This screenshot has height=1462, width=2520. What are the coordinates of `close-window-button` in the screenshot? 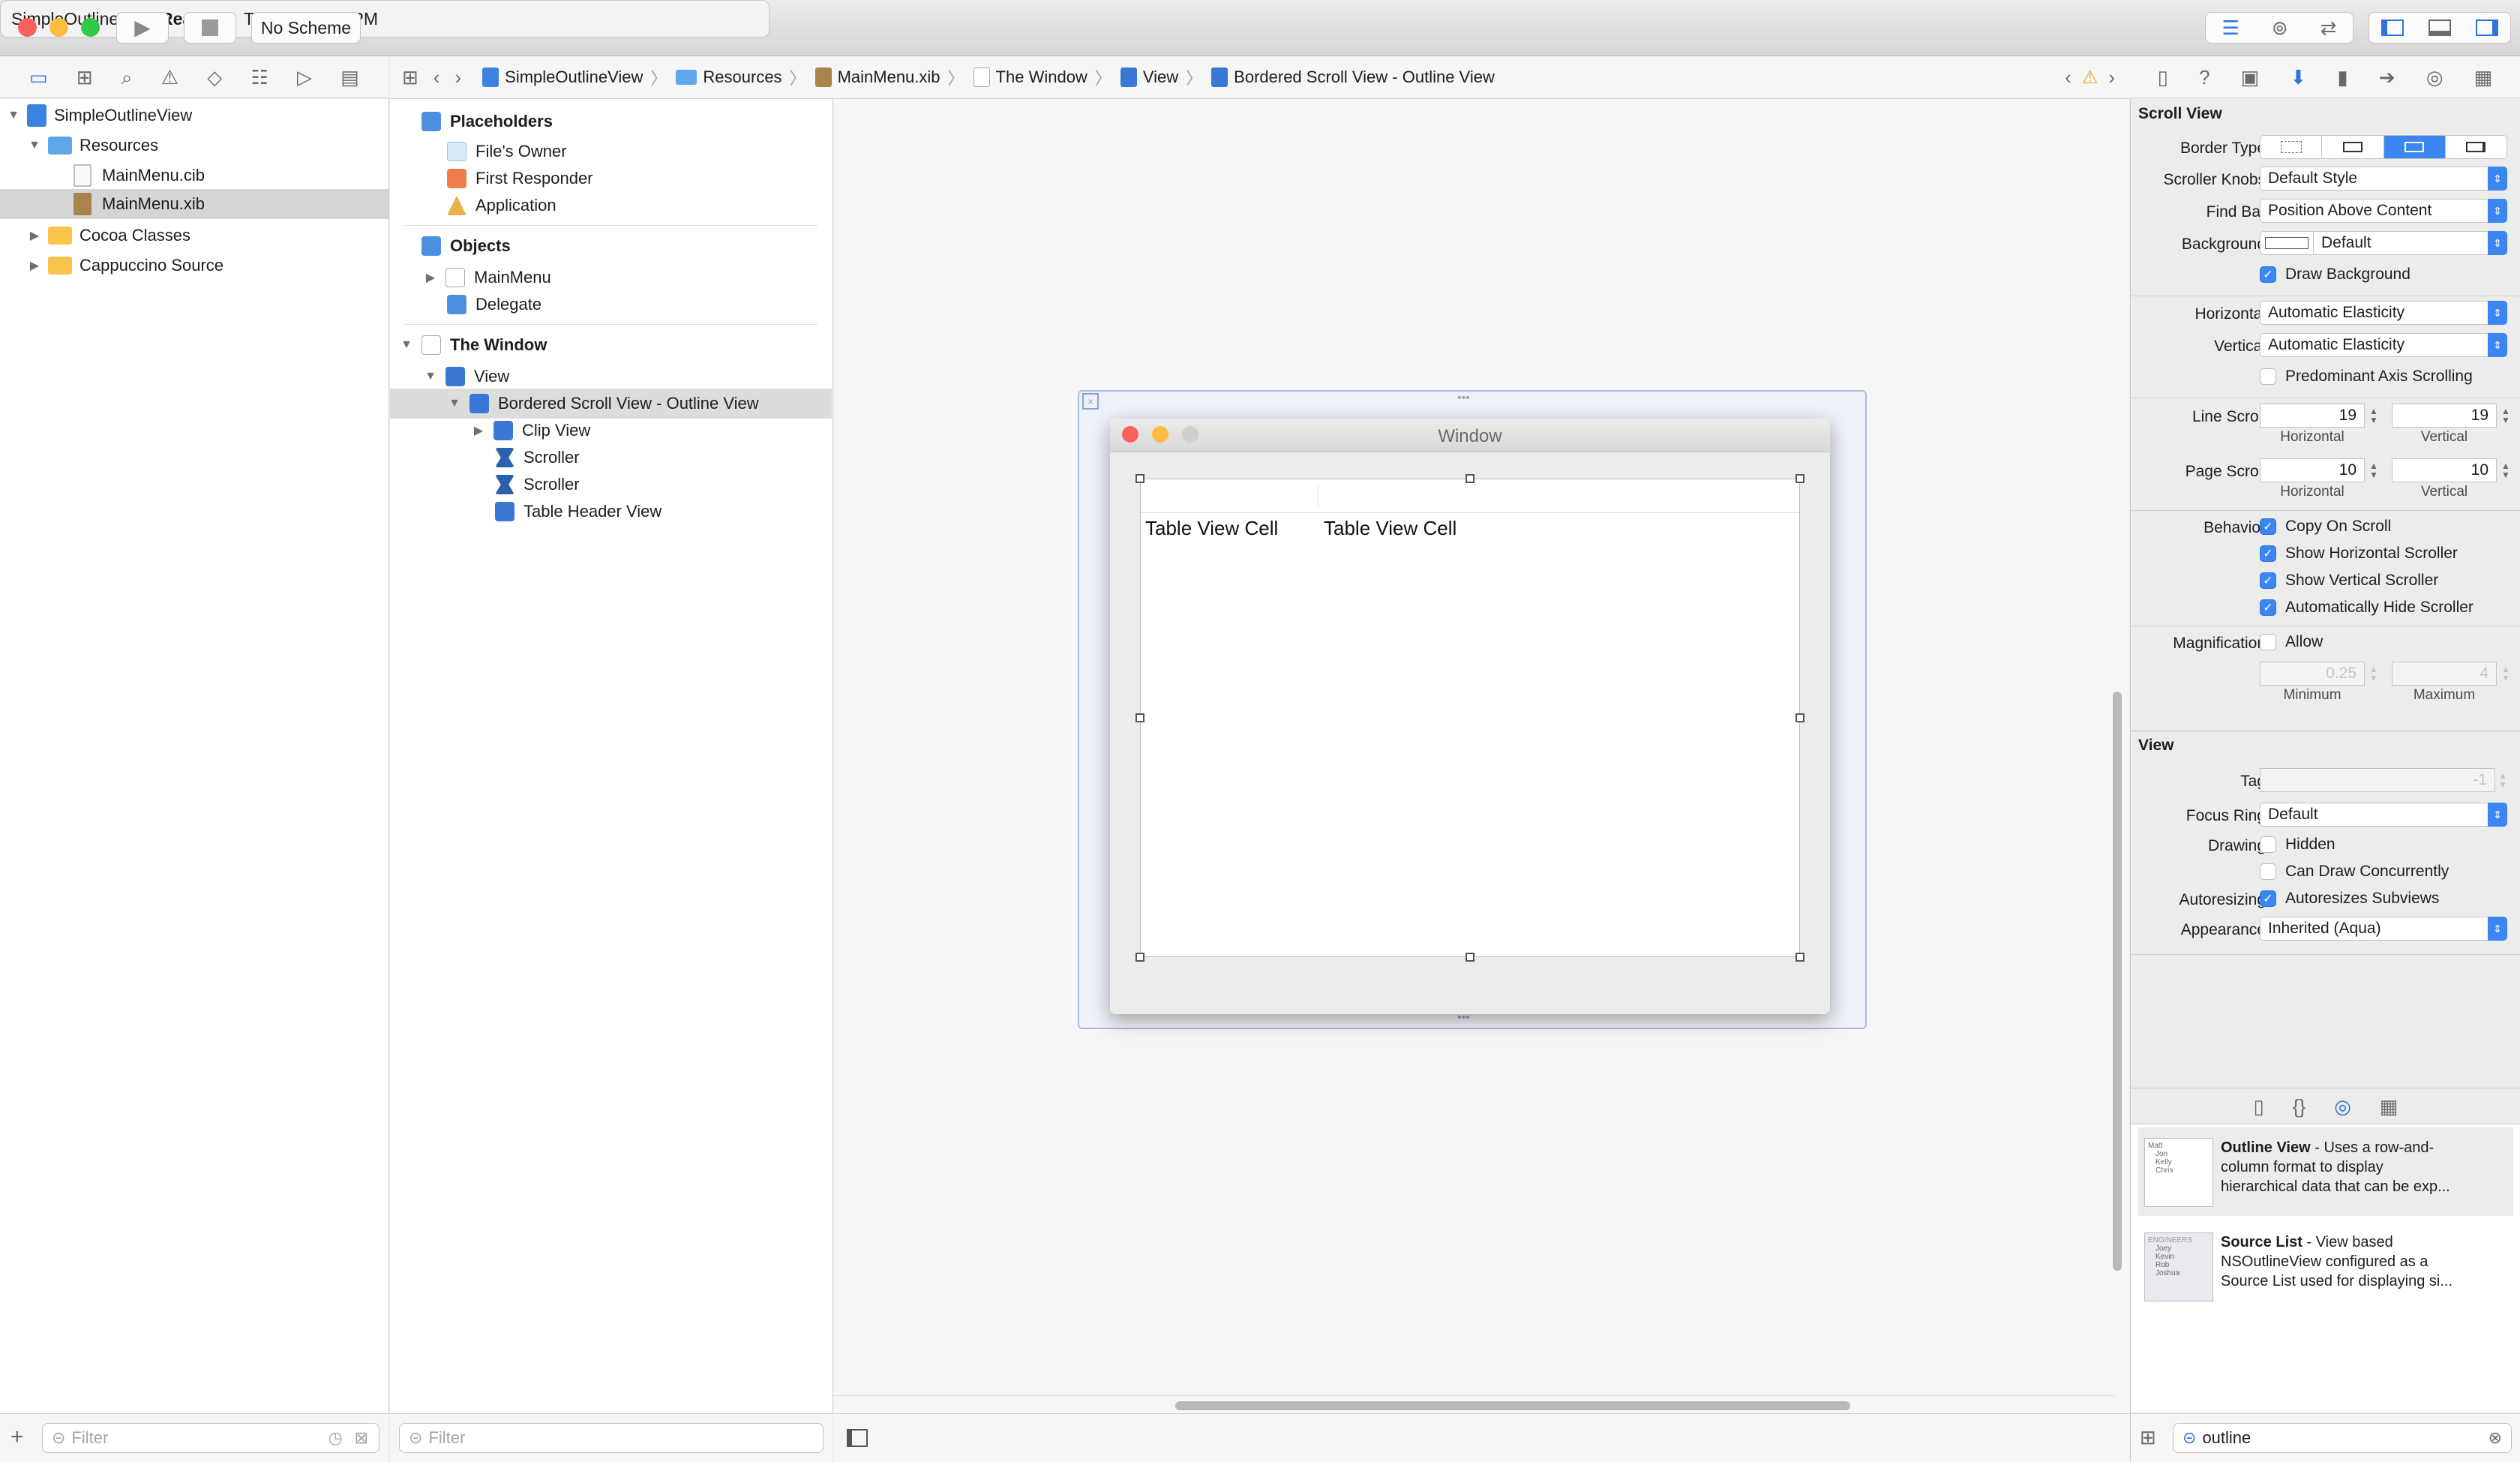 It's located at (27, 27).